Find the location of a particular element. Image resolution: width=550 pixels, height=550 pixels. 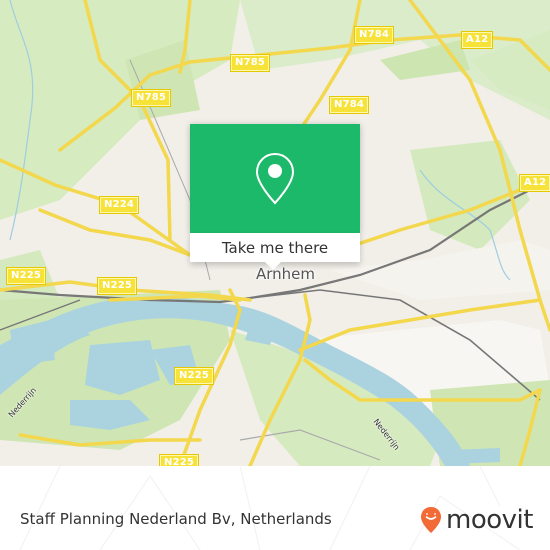

popup-header is located at coordinates (275, 178).